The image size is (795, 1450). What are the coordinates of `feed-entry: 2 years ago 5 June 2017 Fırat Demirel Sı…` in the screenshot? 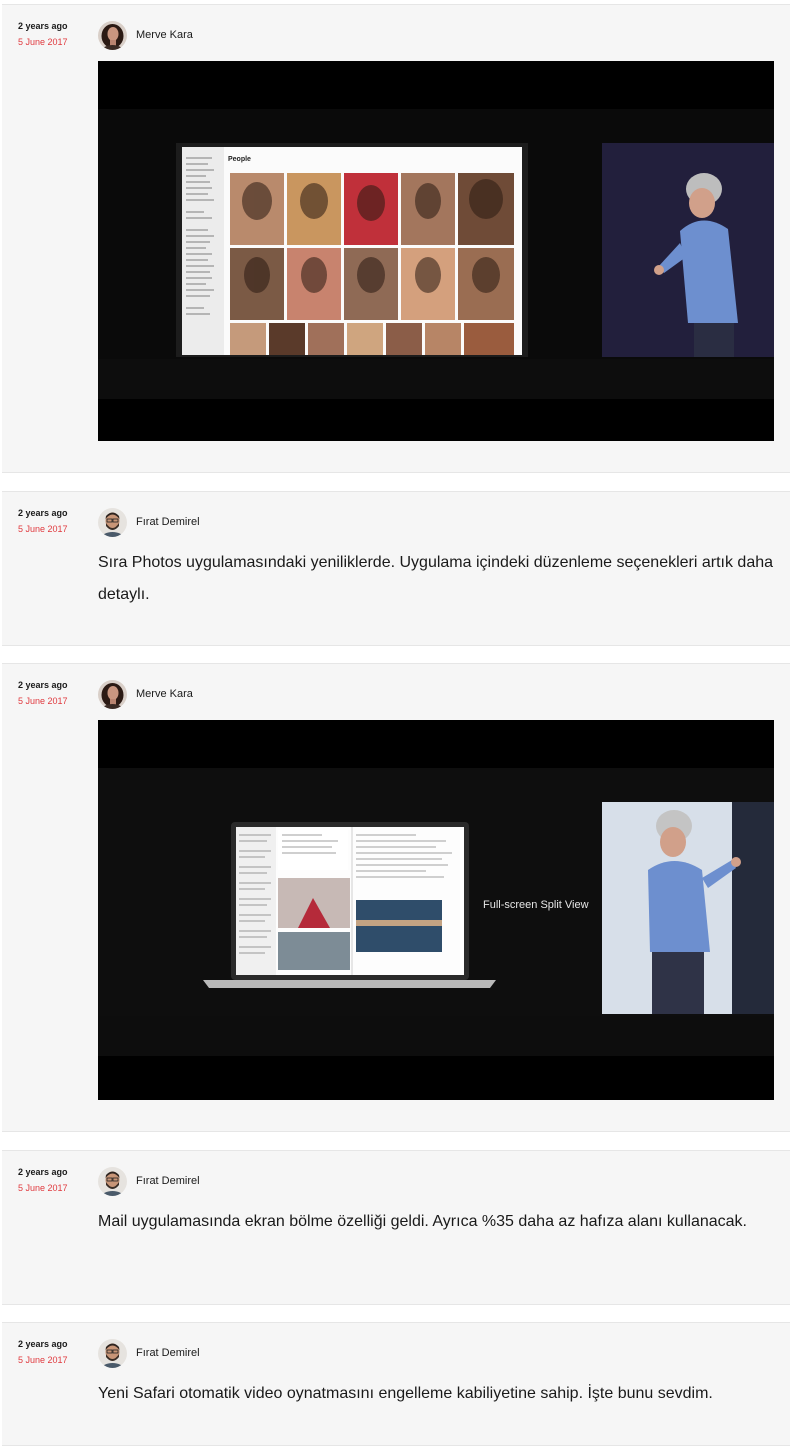 It's located at (396, 568).